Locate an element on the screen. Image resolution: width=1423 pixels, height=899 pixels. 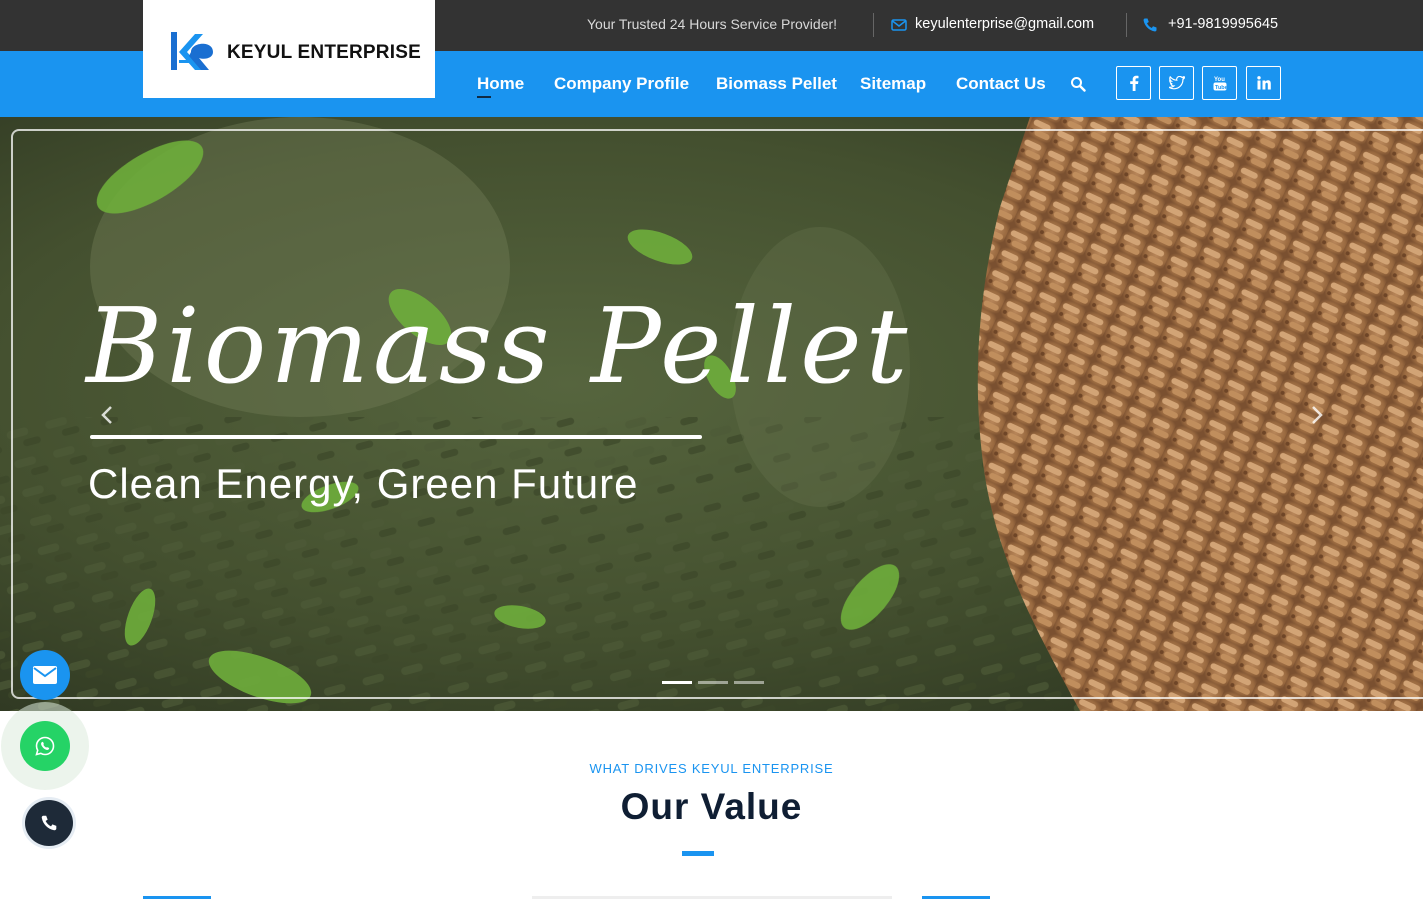
email-float-button is located at coordinates (45, 675).